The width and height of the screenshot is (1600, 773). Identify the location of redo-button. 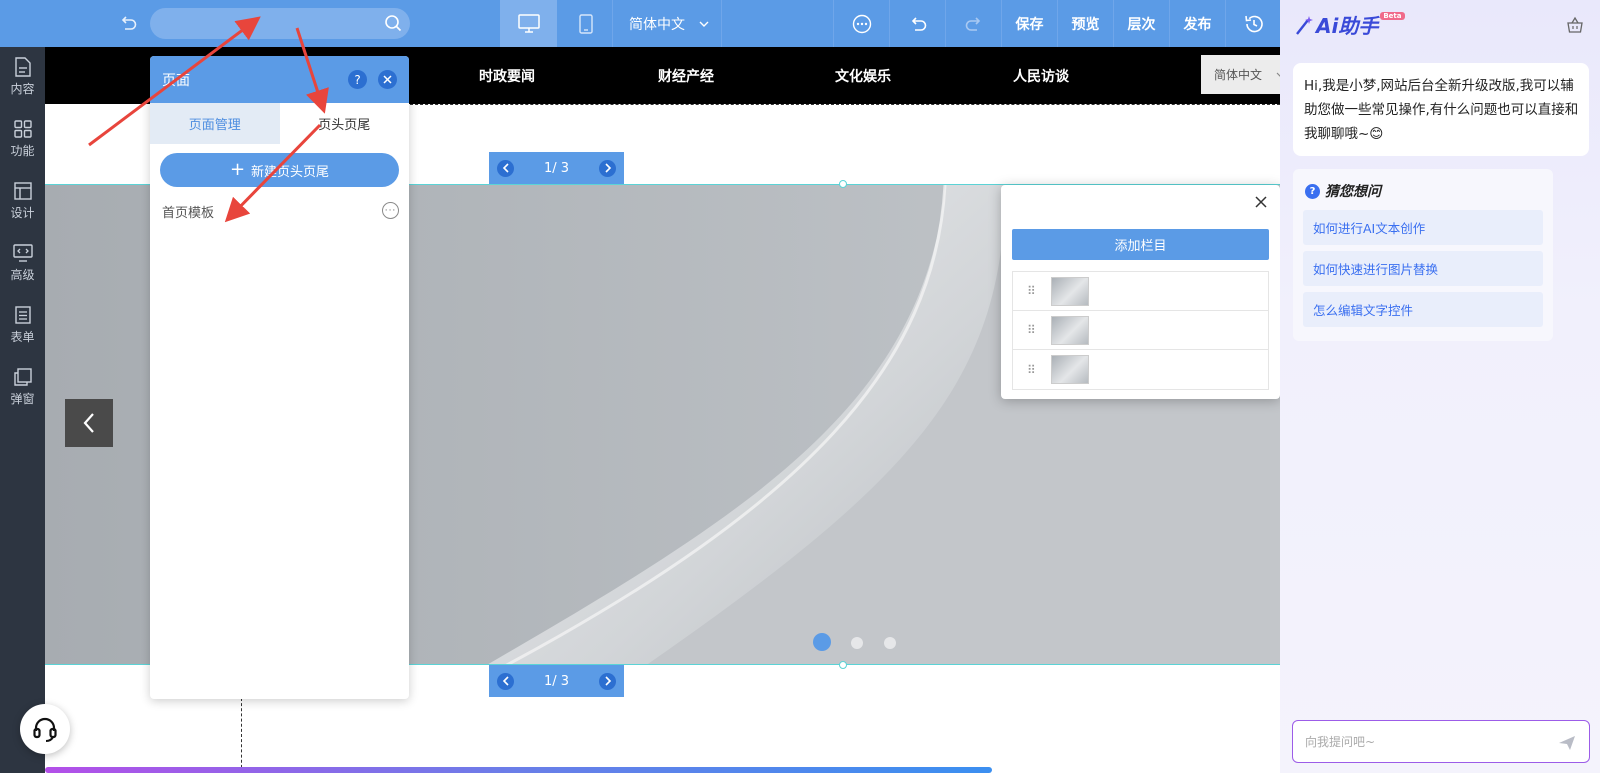
(973, 23).